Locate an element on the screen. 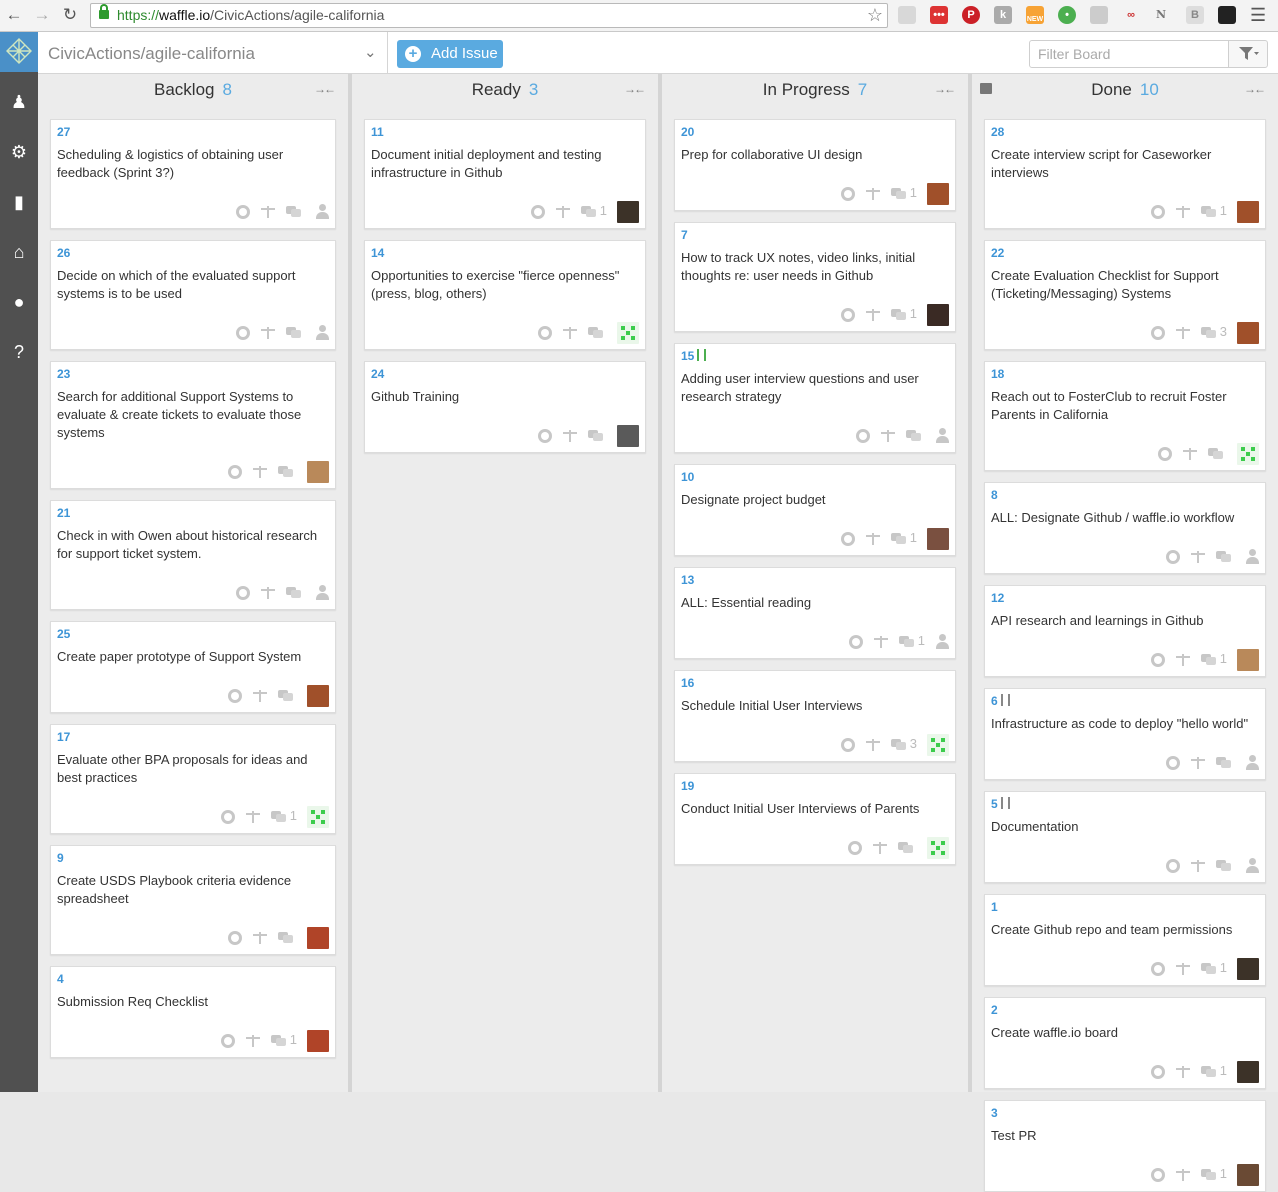 The height and width of the screenshot is (1192, 1278). issue-card: 2 Create waffle.io board 1 is located at coordinates (1125, 1043).